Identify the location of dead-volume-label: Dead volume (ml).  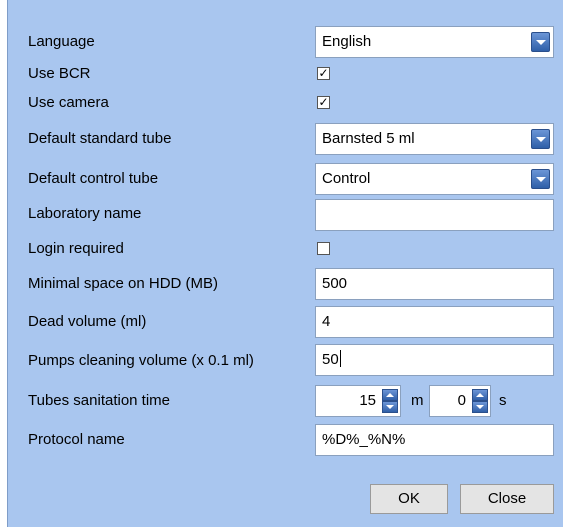
(87, 321).